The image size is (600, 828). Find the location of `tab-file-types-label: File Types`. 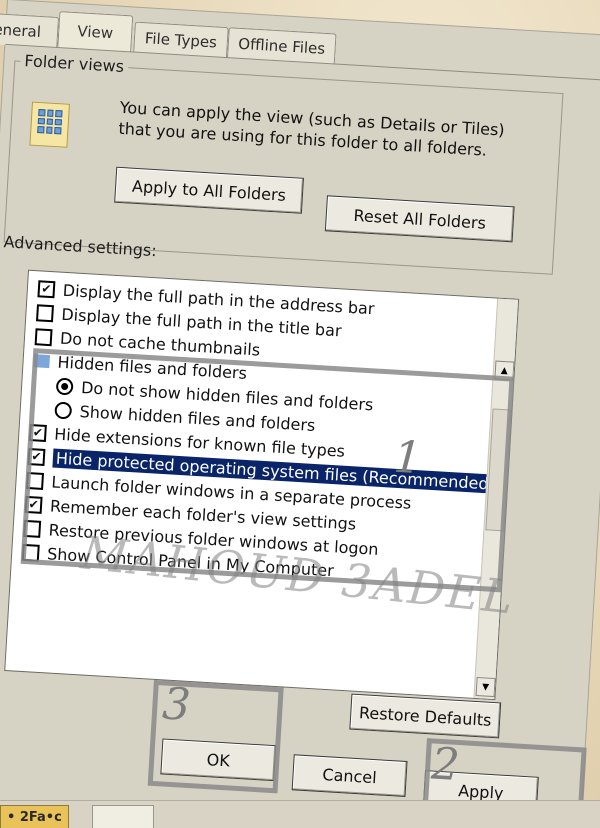

tab-file-types-label: File Types is located at coordinates (181, 40).